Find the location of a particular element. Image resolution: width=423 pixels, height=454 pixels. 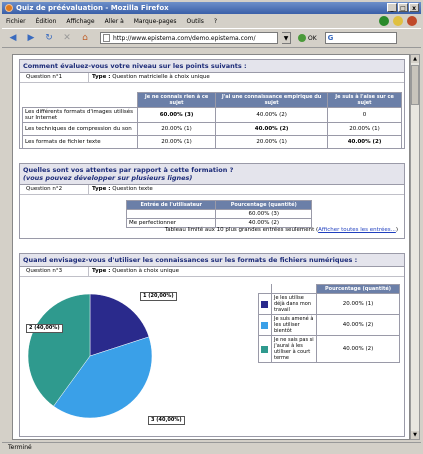

table-row: 60.00% (3) is located at coordinates (218, 214).